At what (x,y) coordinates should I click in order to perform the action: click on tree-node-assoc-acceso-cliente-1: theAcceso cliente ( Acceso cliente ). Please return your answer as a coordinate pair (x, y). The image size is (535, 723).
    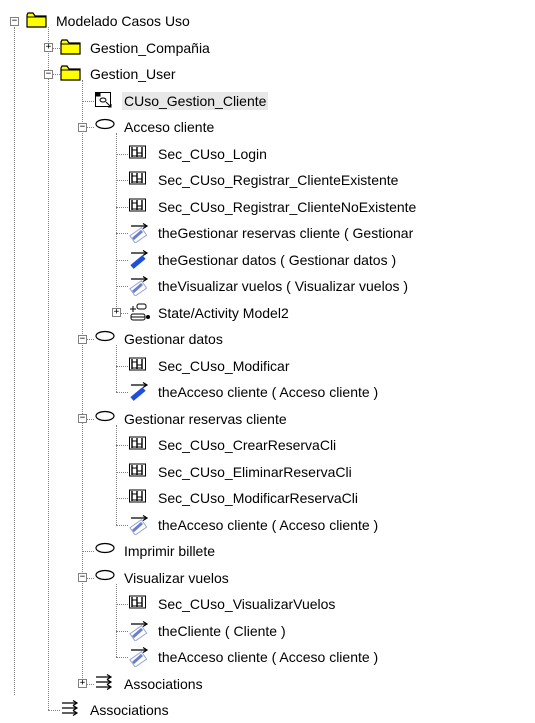
    Looking at the image, I should click on (254, 392).